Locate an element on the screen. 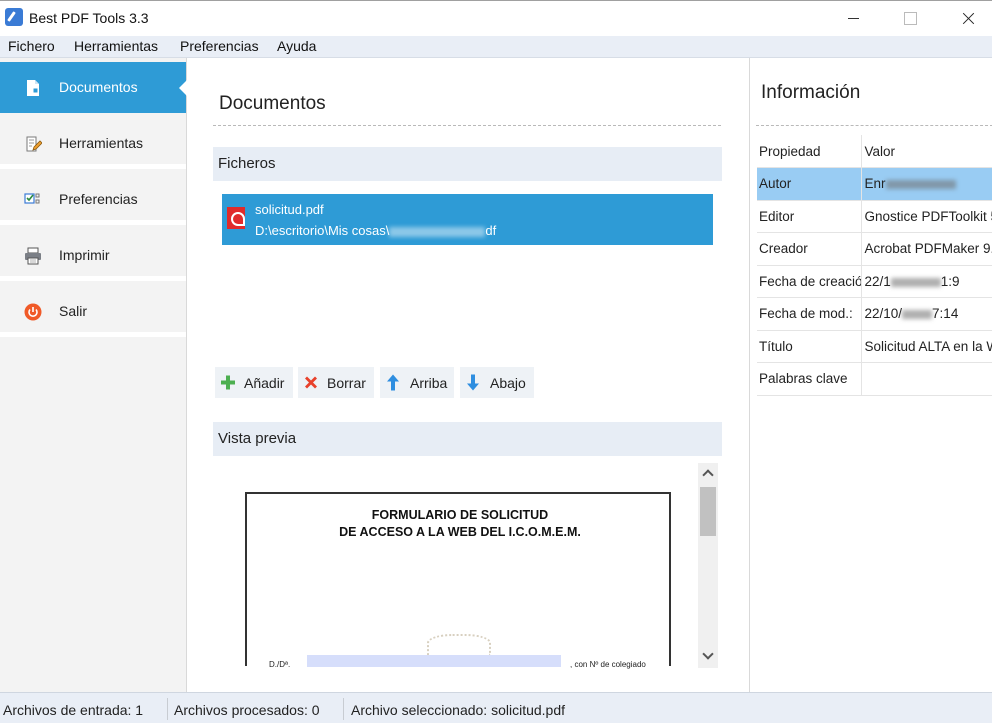  property-value: 22/1 1:9 is located at coordinates (926, 281).